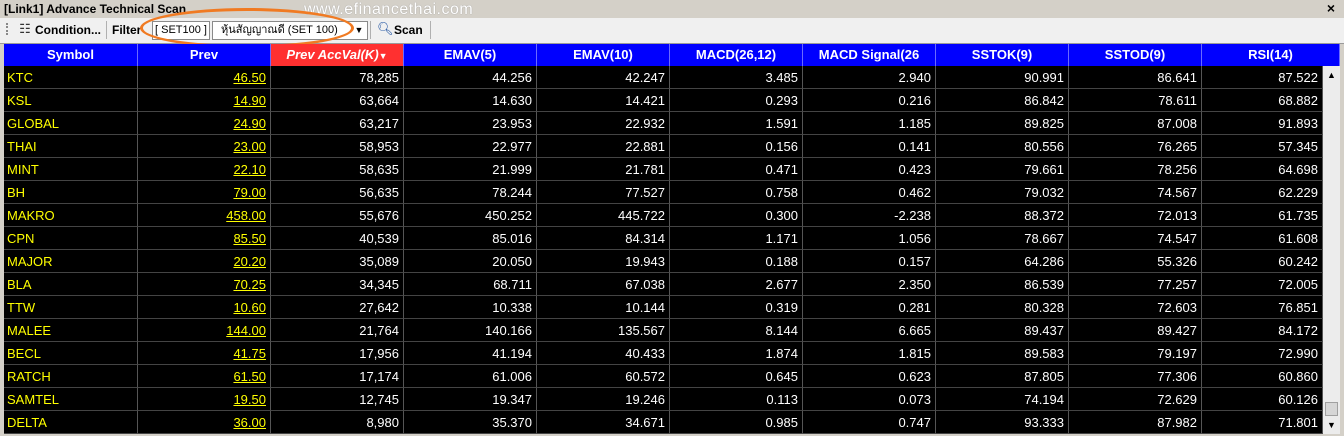 The width and height of the screenshot is (1344, 436). What do you see at coordinates (71, 100) in the screenshot?
I see `cell-symbol: KSL` at bounding box center [71, 100].